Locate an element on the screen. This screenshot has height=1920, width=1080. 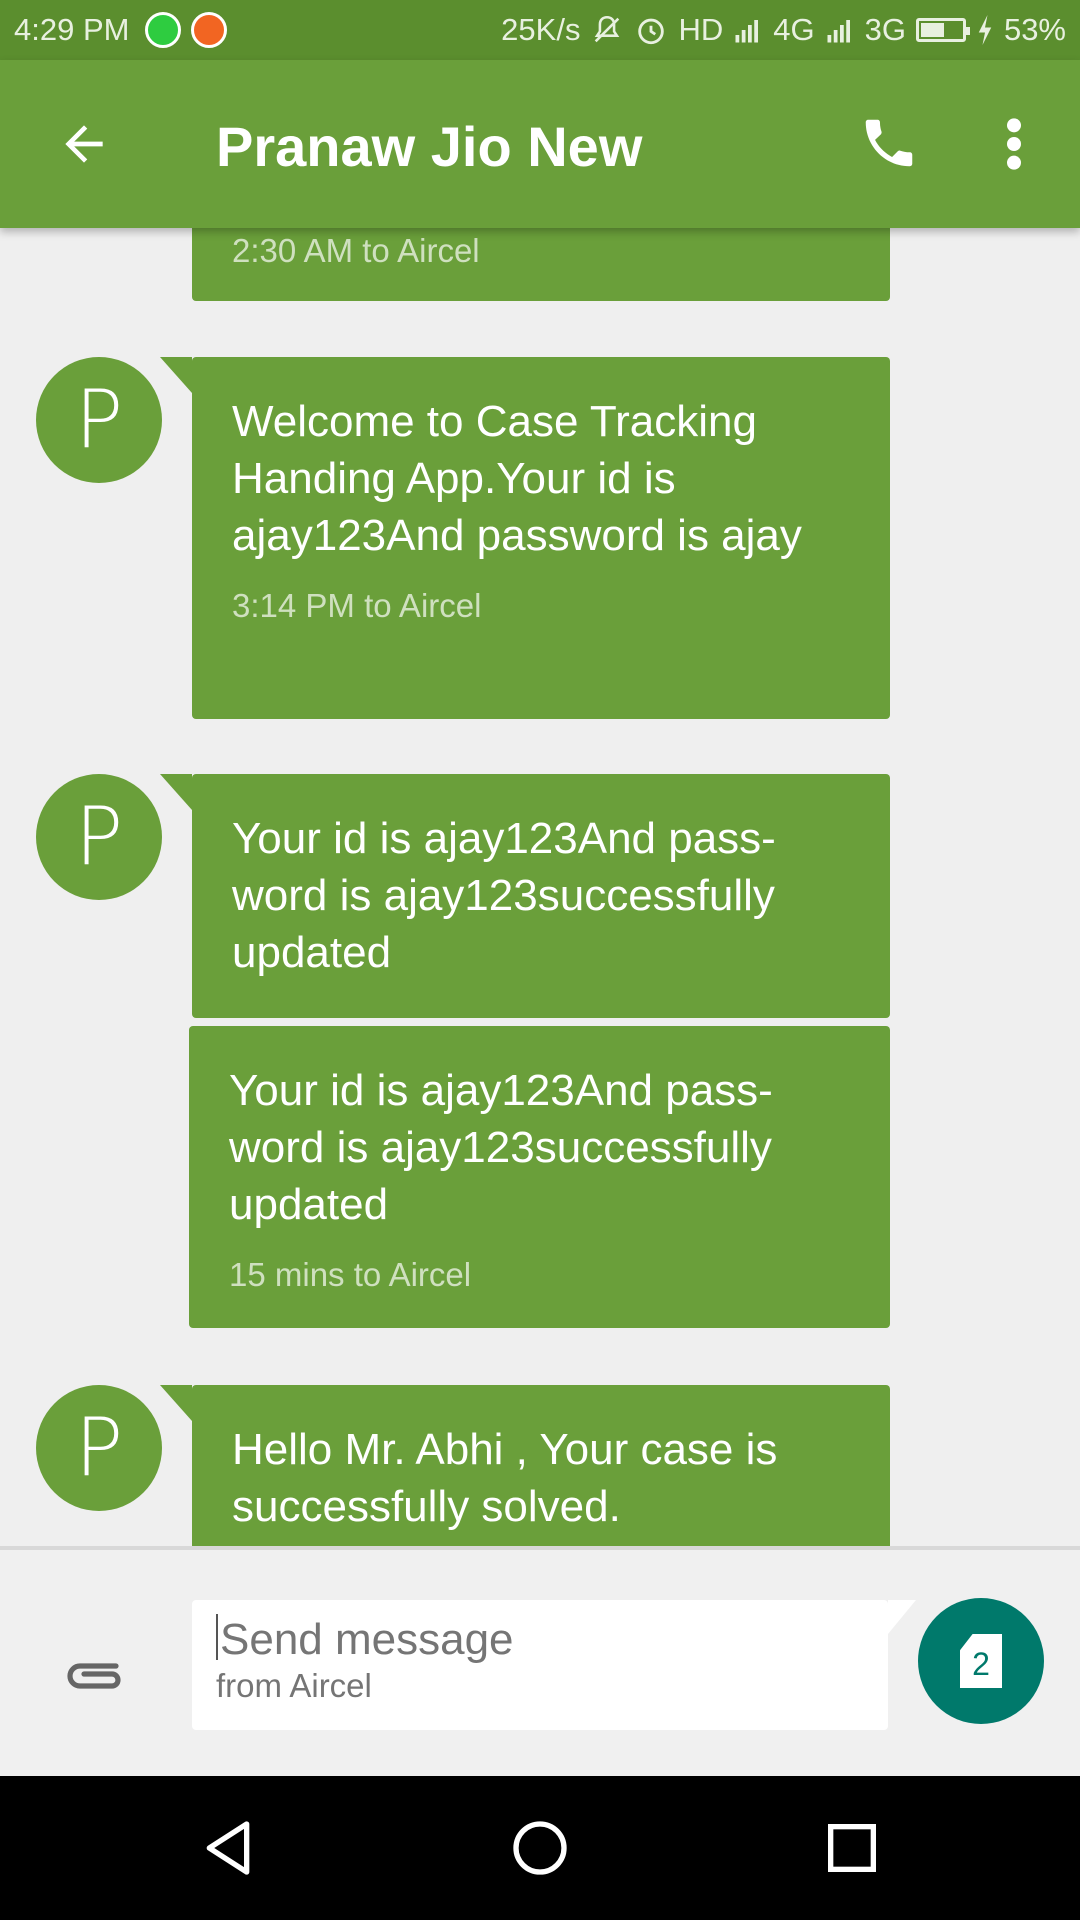
message-placeholder: Send message is located at coordinates (367, 1639).